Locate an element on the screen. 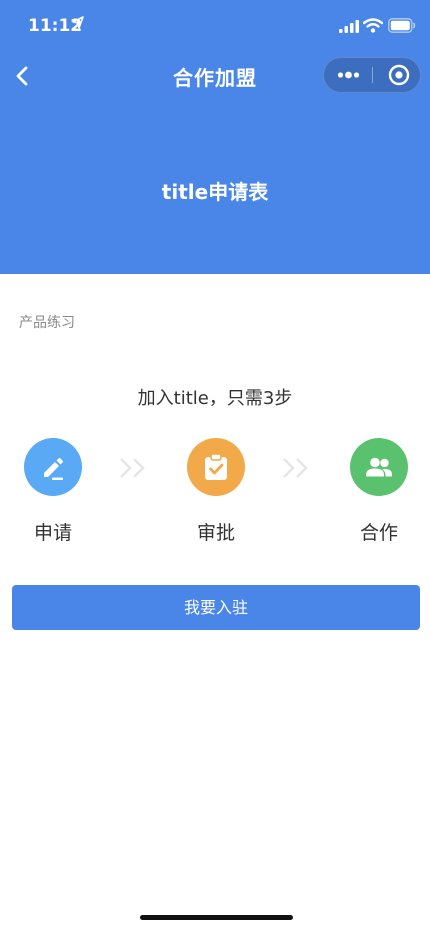 The image size is (430, 927). wifi-icon is located at coordinates (373, 25).